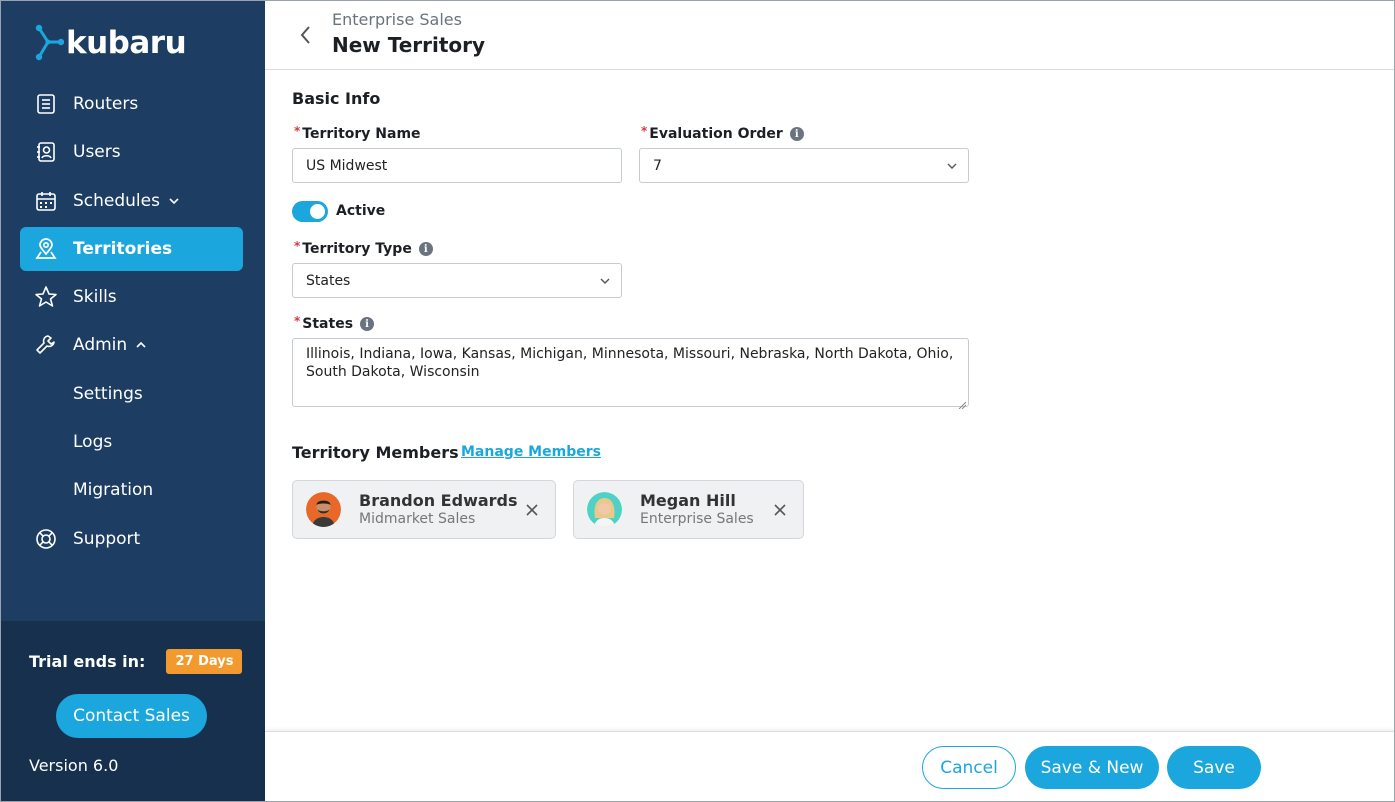 The height and width of the screenshot is (802, 1395). What do you see at coordinates (361, 211) in the screenshot?
I see `active-label: Active` at bounding box center [361, 211].